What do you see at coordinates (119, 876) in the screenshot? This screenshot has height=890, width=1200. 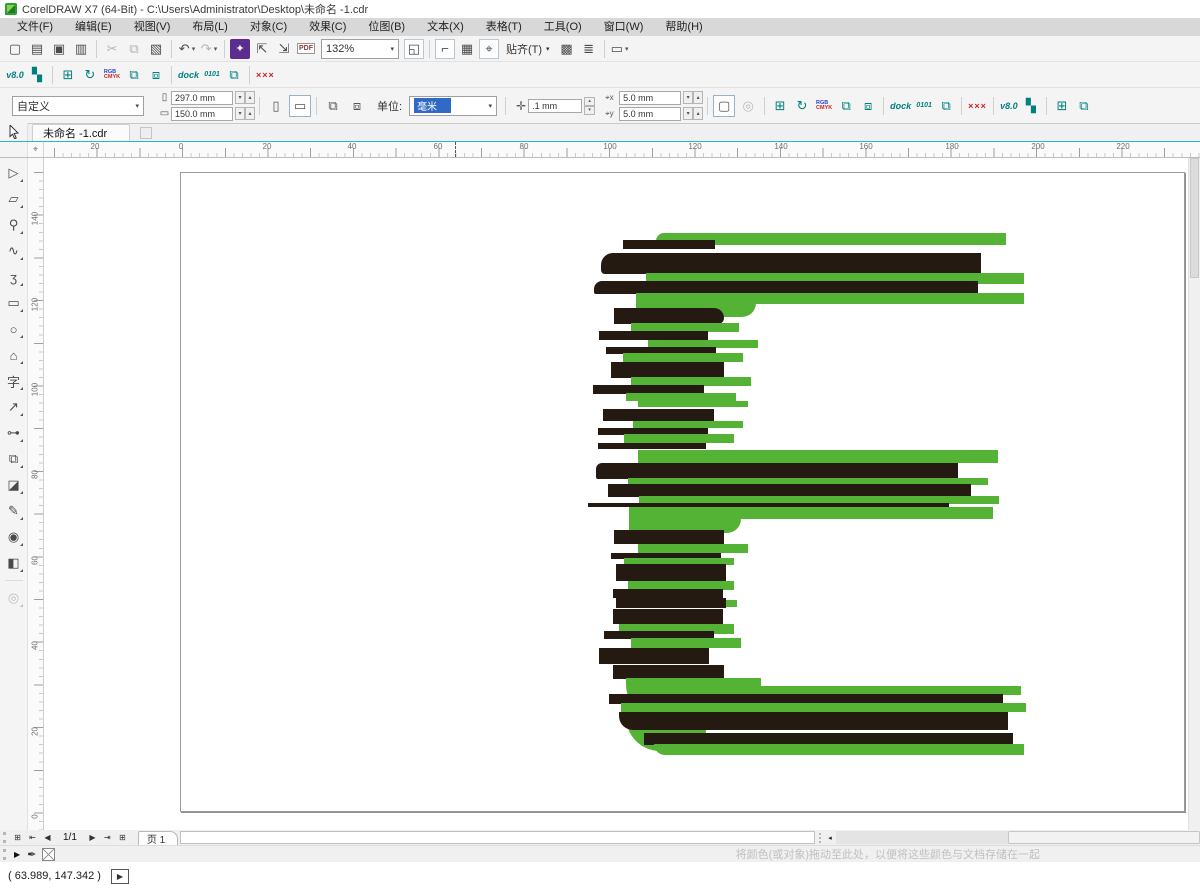 I see `coordinates-expand-button: ▶` at bounding box center [119, 876].